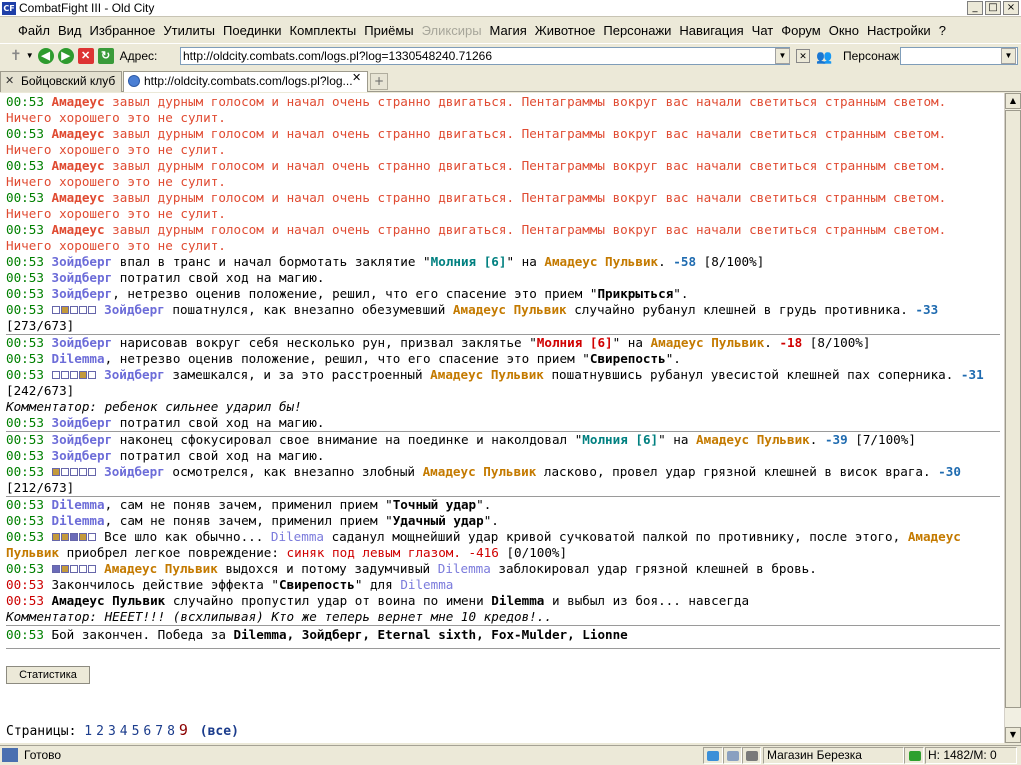 This screenshot has height=765, width=1021. Describe the element at coordinates (171, 731) in the screenshot. I see `page-link: 8` at that location.